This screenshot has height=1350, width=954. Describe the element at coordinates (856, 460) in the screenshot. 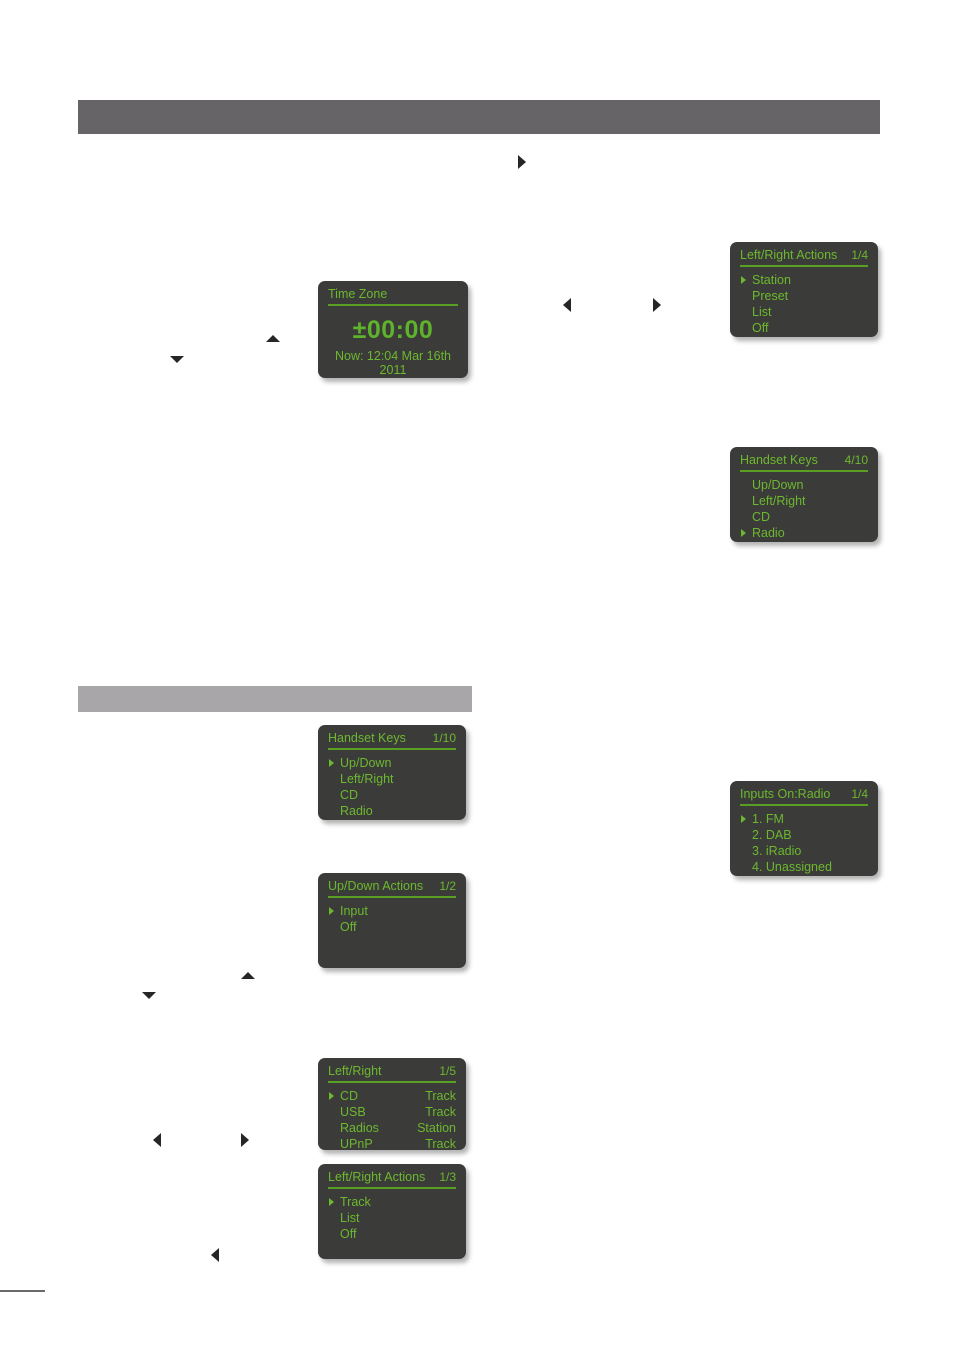

I see `panel-count: 4/10` at that location.